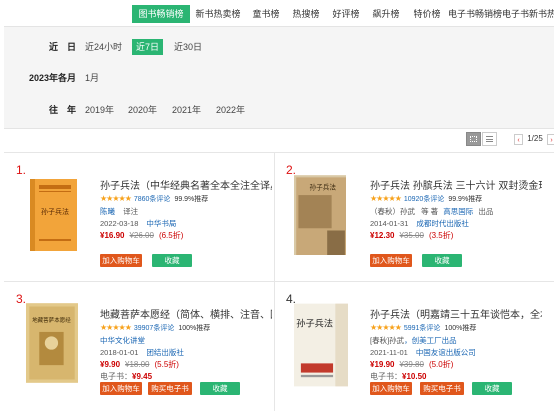 This screenshot has height=411, width=554. I want to click on rank-number: 1., so click(21, 170).